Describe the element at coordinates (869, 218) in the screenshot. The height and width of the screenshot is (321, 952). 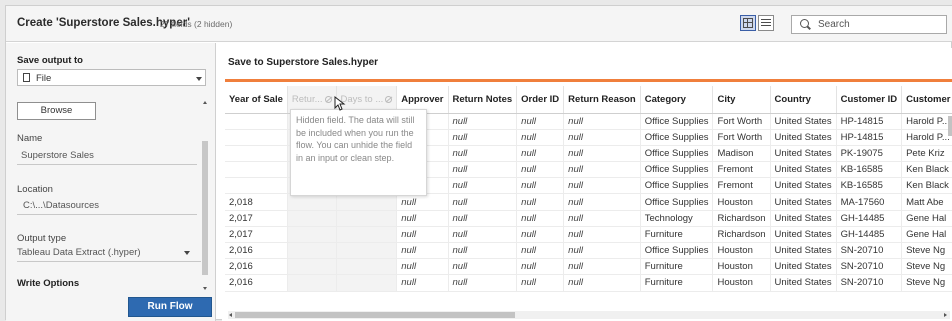
I see `table-cell: GH-14485` at that location.